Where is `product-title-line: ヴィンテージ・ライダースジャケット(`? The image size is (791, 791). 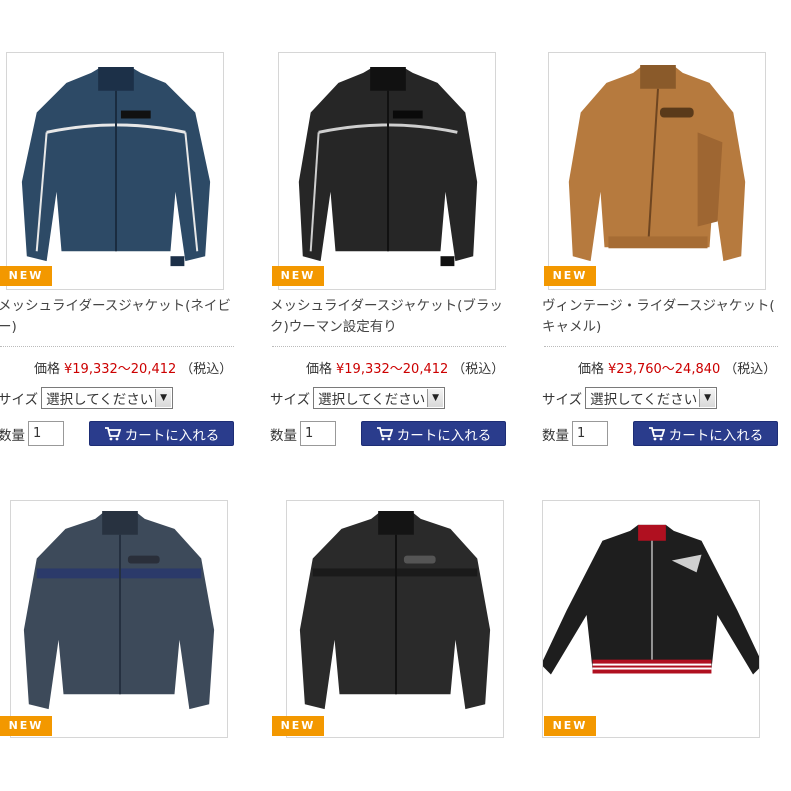 product-title-line: ヴィンテージ・ライダースジャケット( is located at coordinates (662, 306).